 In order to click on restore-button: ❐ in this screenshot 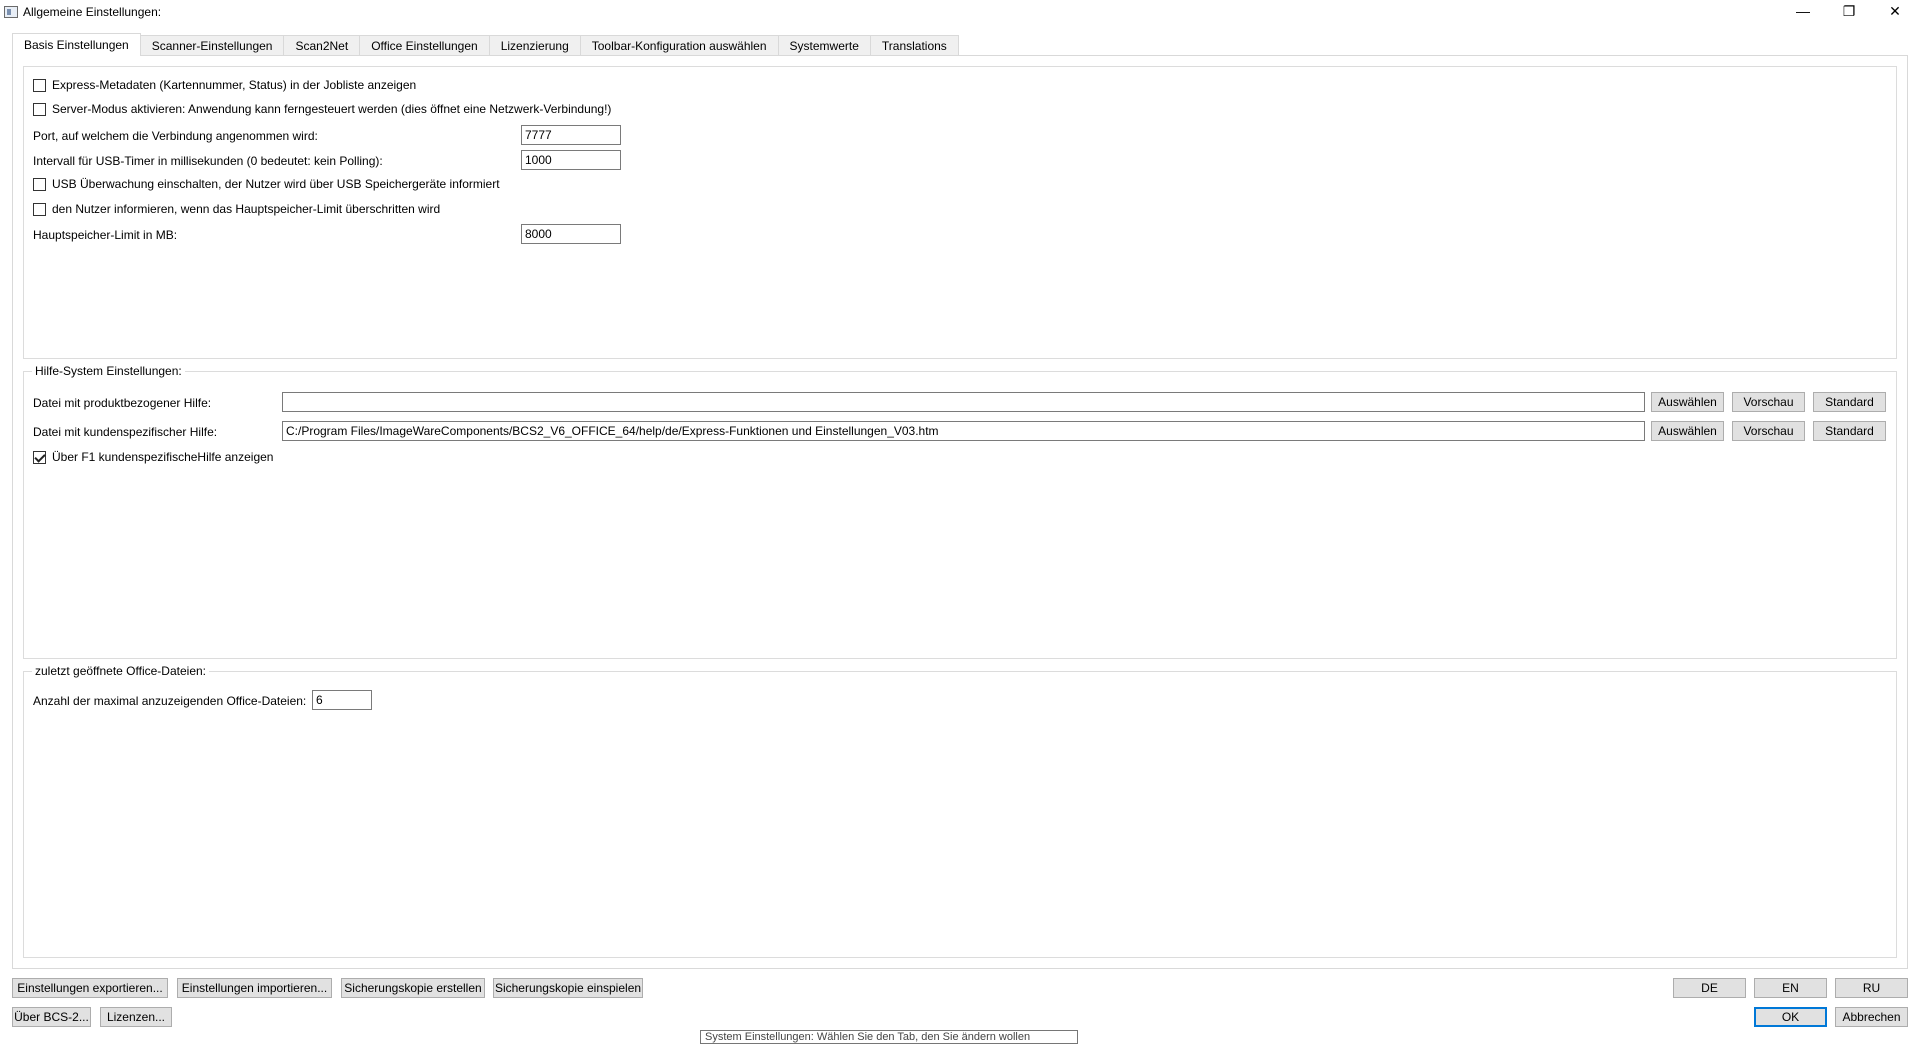, I will do `click(1849, 11)`.